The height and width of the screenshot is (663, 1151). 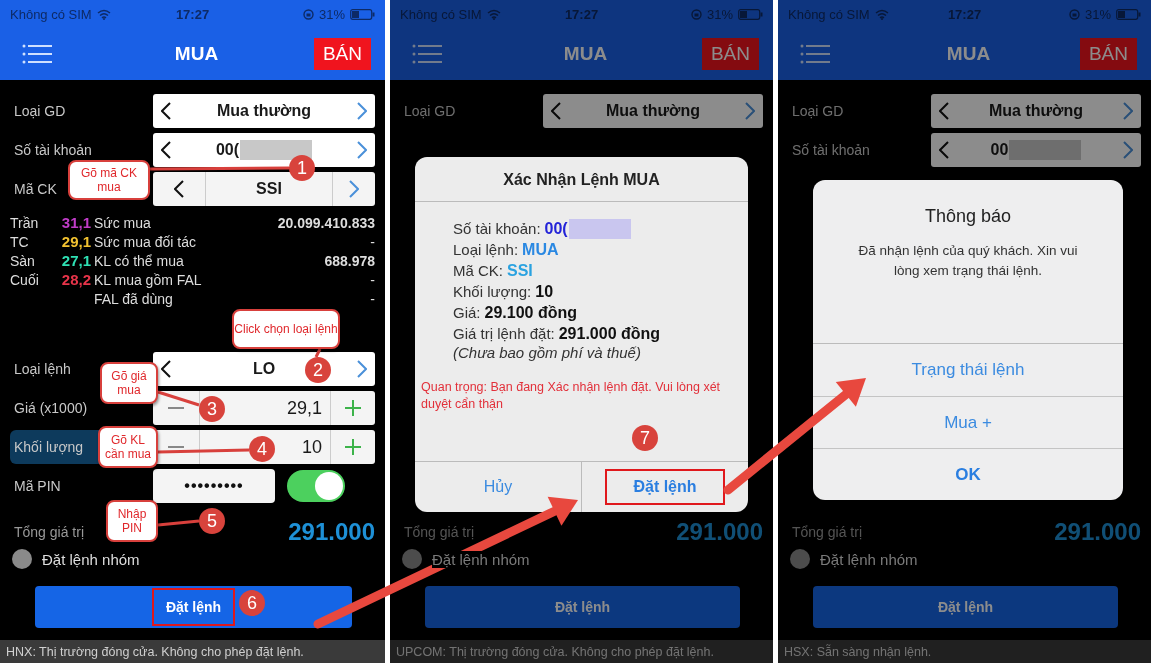 What do you see at coordinates (109, 180) in the screenshot?
I see `callout-note: Gõ mã CK mua` at bounding box center [109, 180].